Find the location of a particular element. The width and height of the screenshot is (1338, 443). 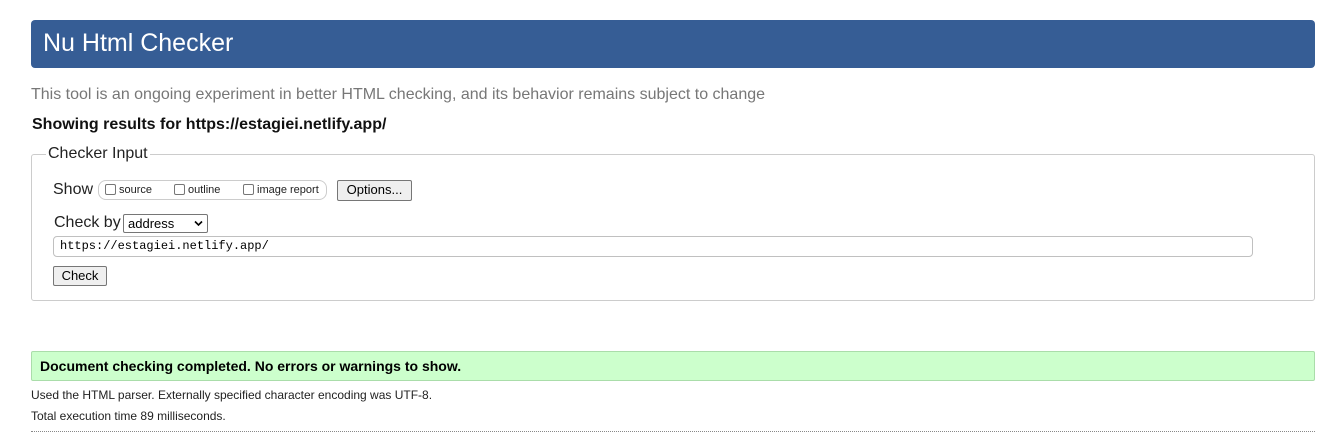

source-checkbox-label: source is located at coordinates (136, 190).